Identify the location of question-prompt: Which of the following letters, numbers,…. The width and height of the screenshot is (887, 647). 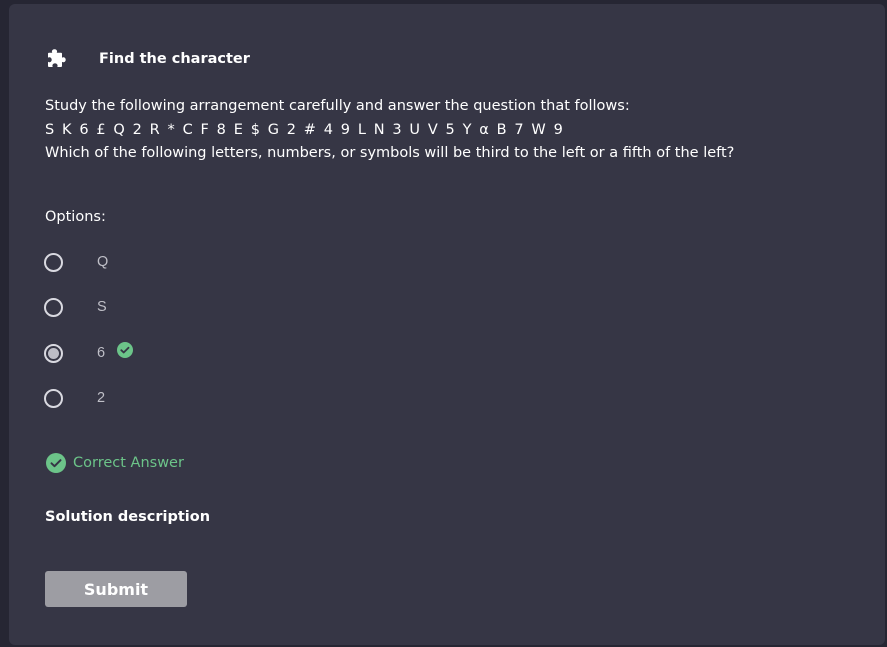
(390, 153).